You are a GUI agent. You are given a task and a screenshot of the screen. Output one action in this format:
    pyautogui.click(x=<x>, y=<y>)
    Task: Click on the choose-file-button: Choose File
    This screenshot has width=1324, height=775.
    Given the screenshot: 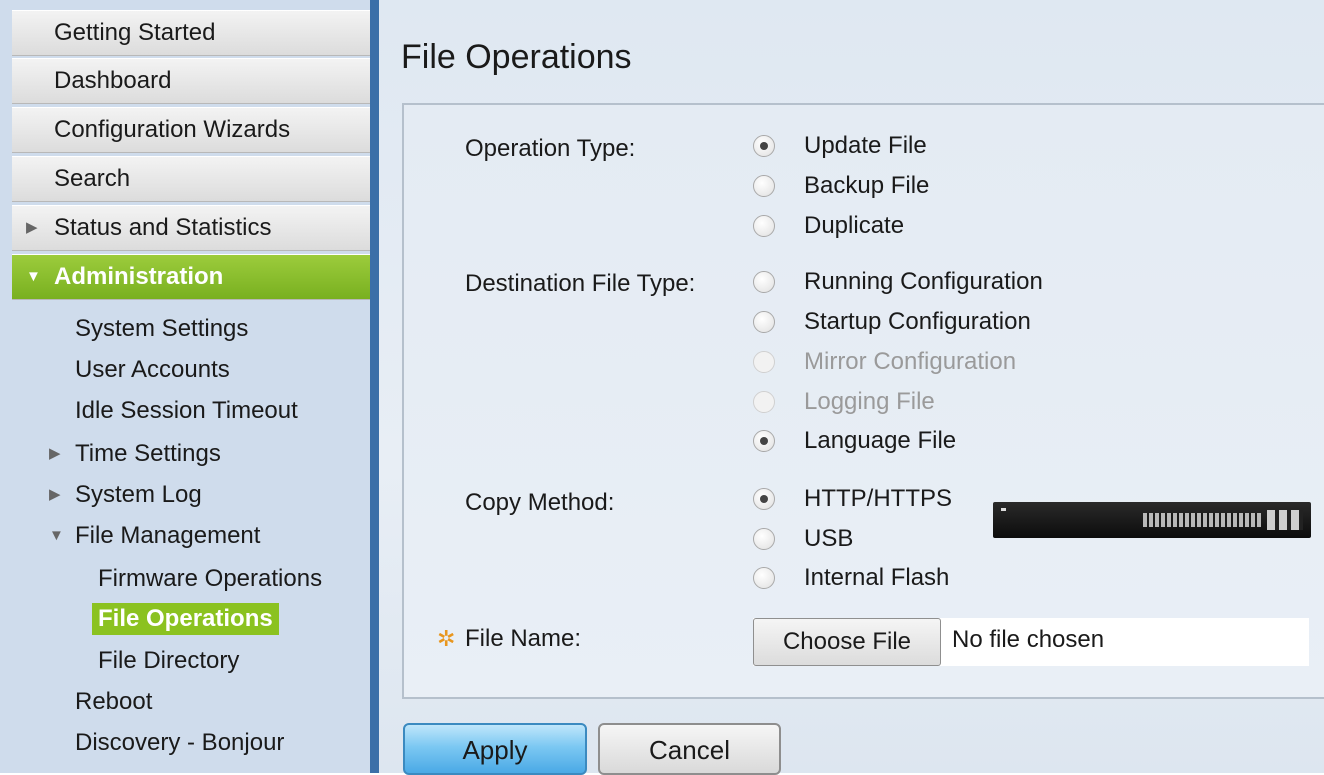 What is the action you would take?
    pyautogui.click(x=847, y=642)
    